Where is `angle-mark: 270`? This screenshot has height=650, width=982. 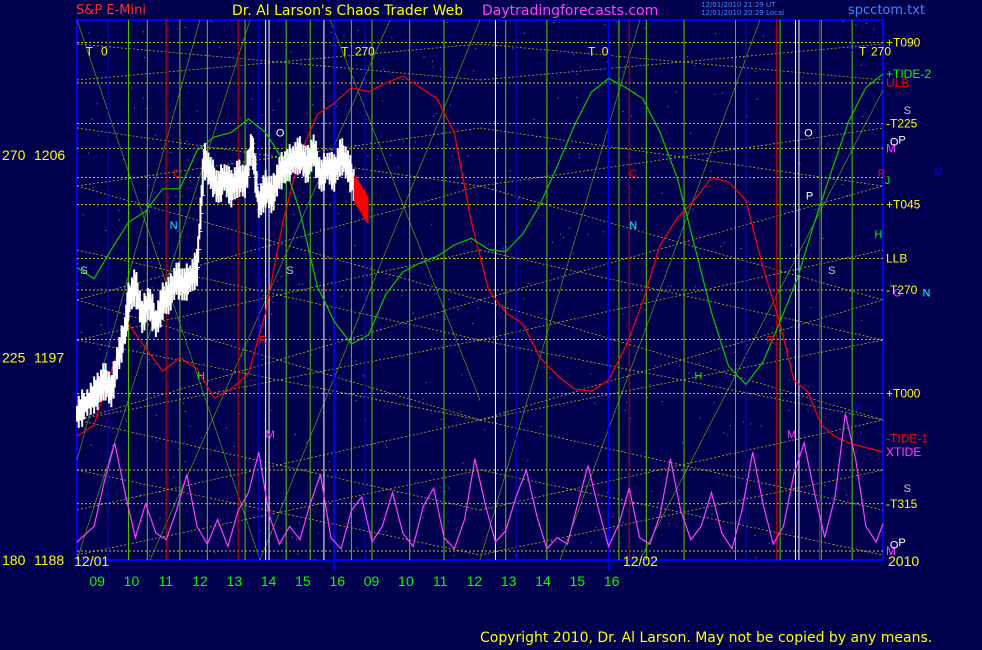 angle-mark: 270 is located at coordinates (881, 52).